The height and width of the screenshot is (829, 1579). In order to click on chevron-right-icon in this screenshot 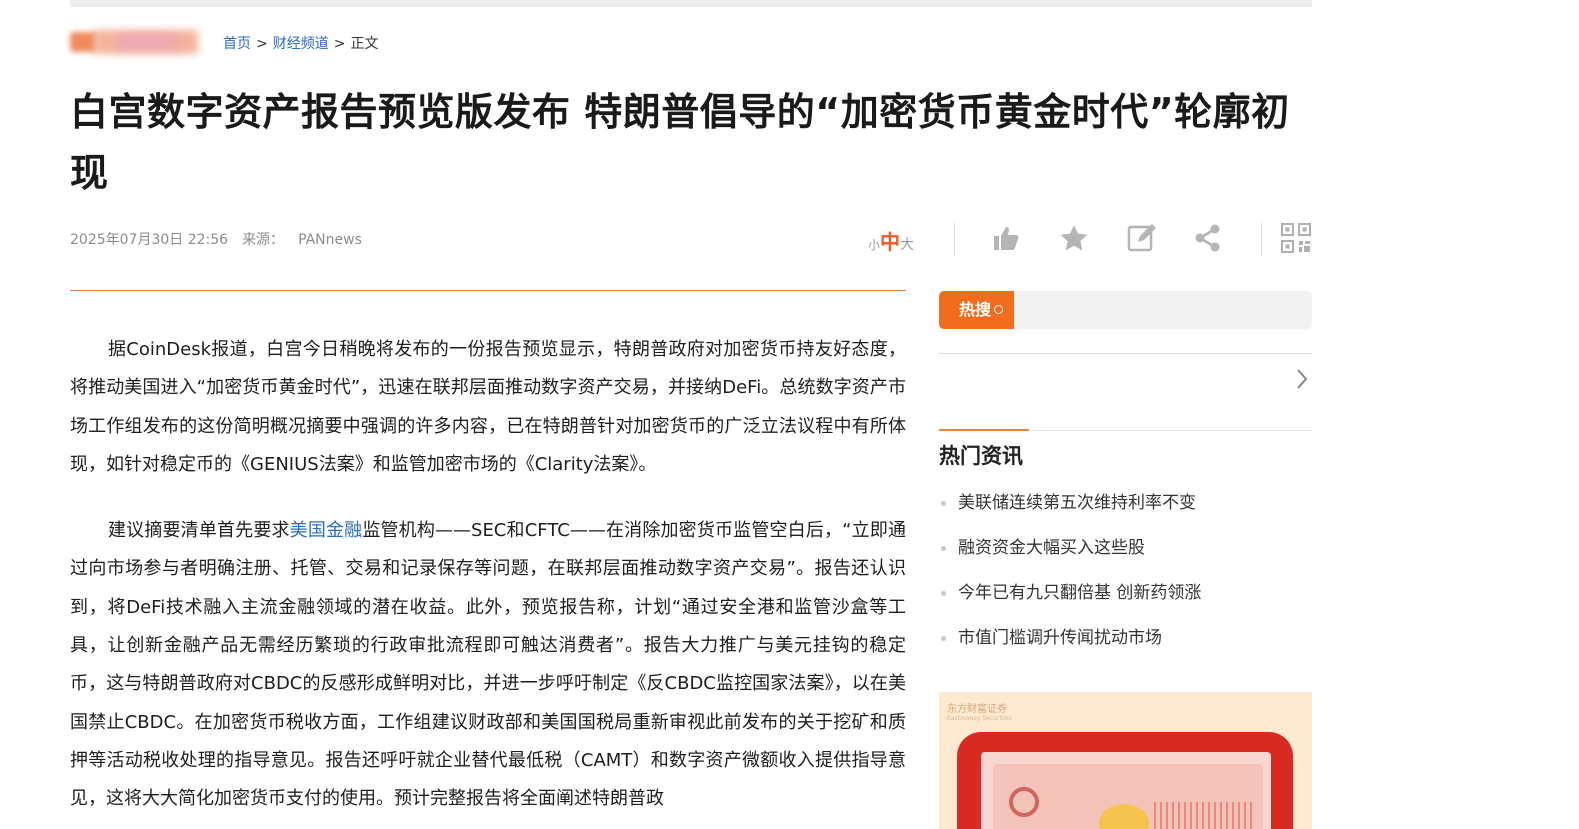, I will do `click(1302, 379)`.